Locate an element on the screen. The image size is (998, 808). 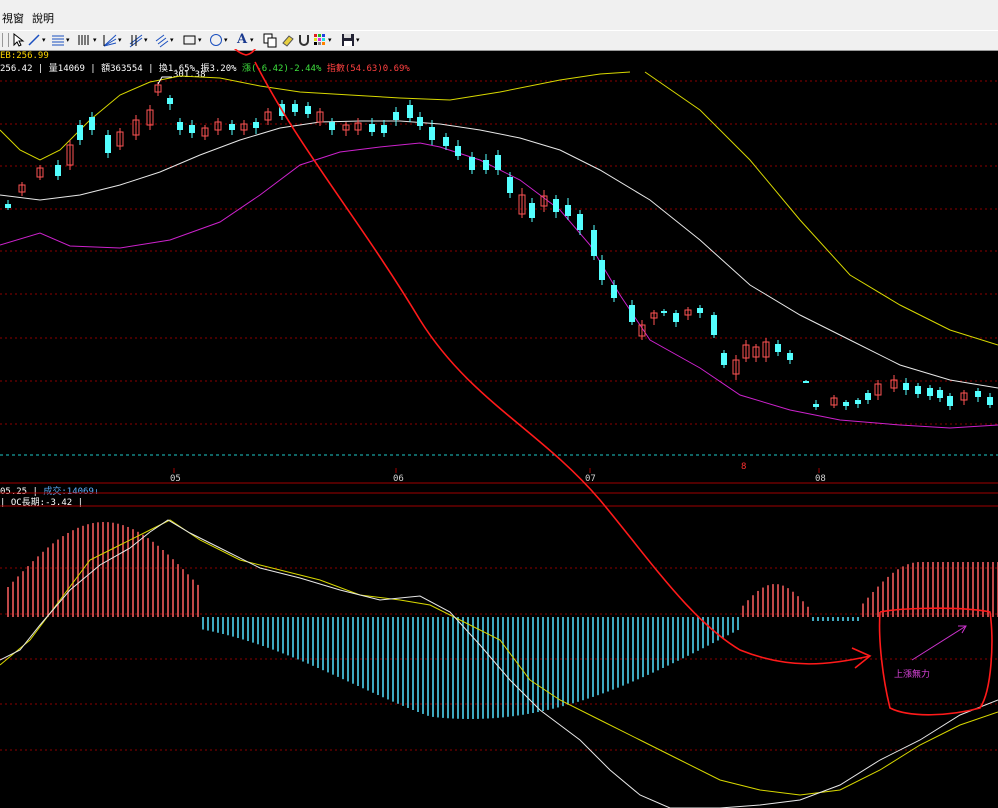
select-arrow-icon is located at coordinates (18, 40).